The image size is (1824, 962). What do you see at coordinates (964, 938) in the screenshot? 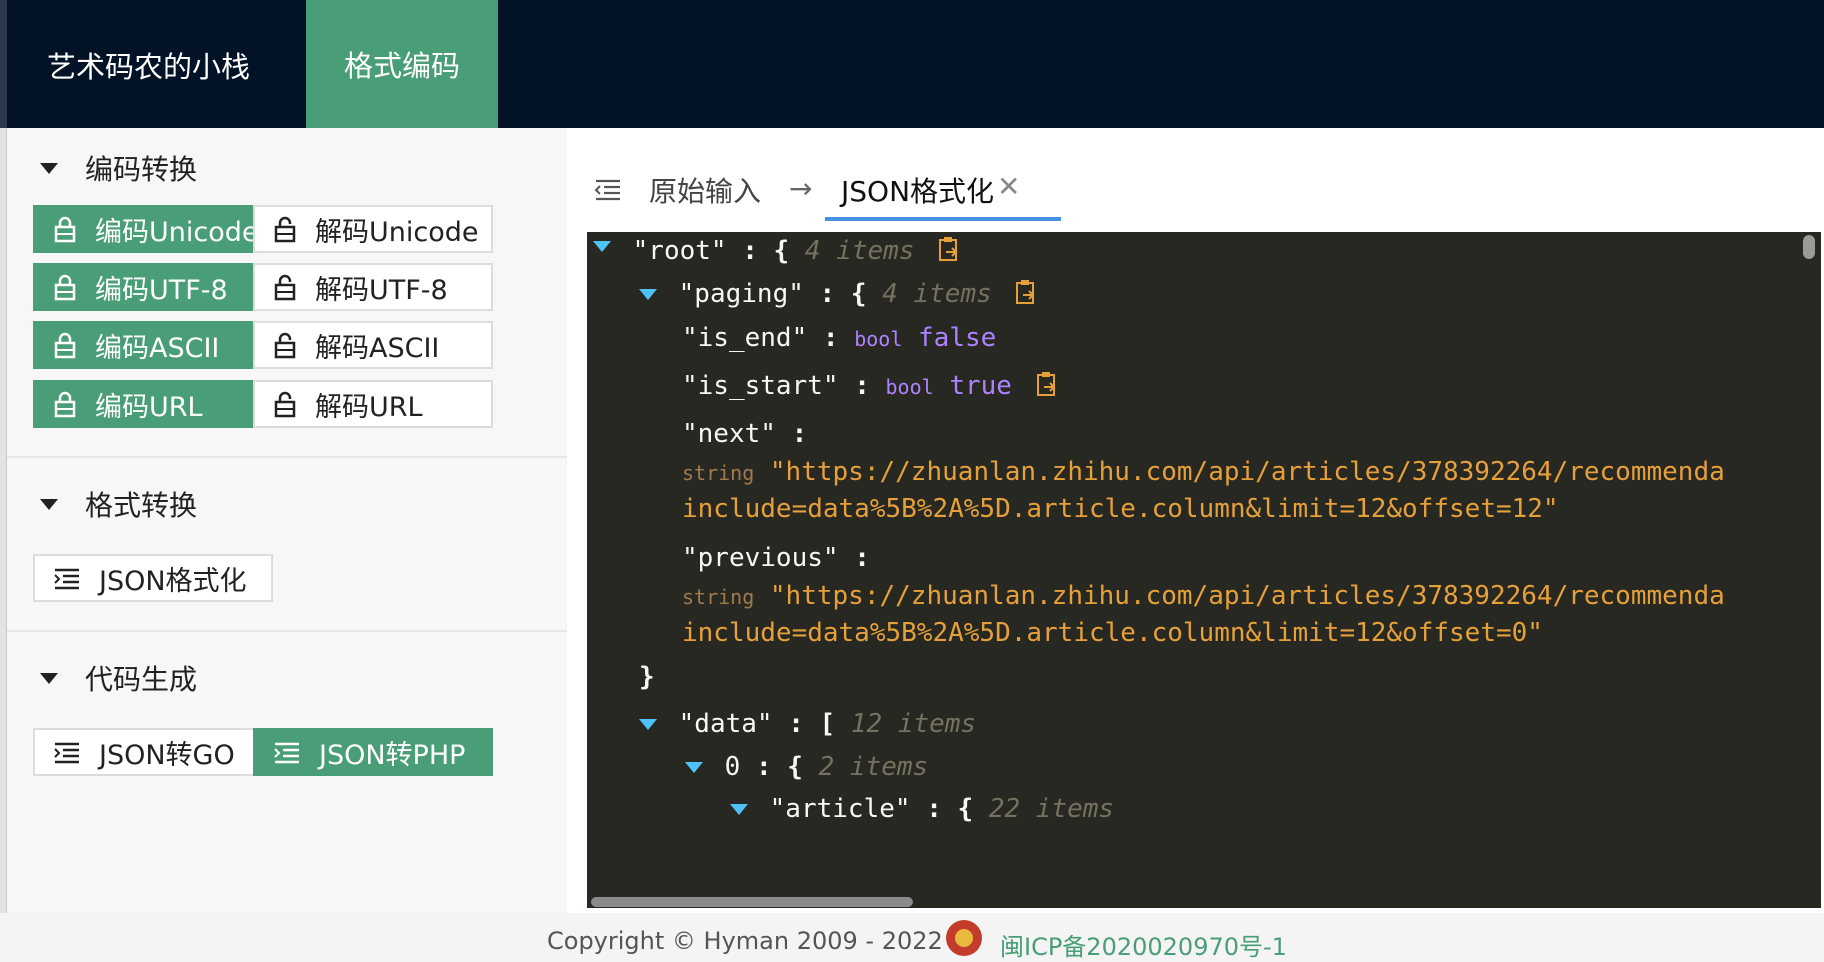
I see `police-badge-icon` at bounding box center [964, 938].